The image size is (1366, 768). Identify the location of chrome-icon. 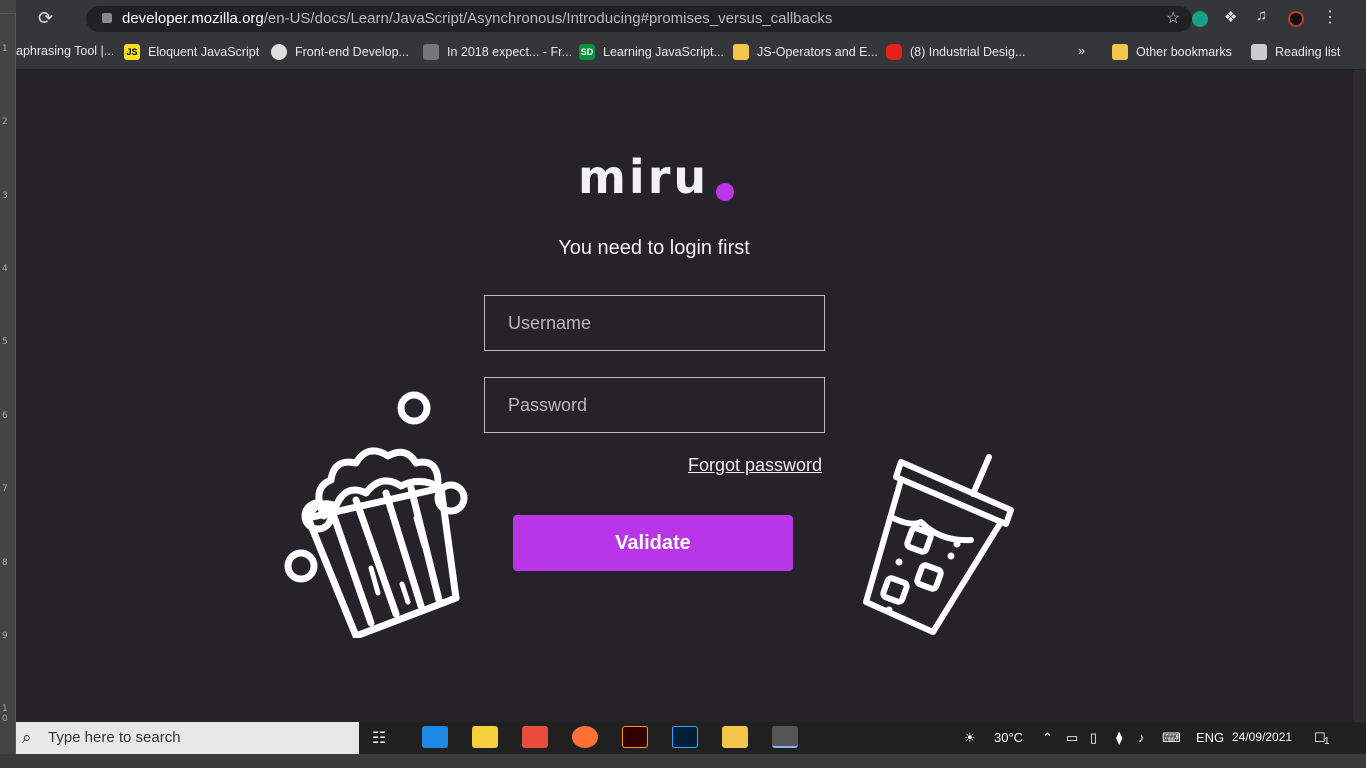
(785, 737).